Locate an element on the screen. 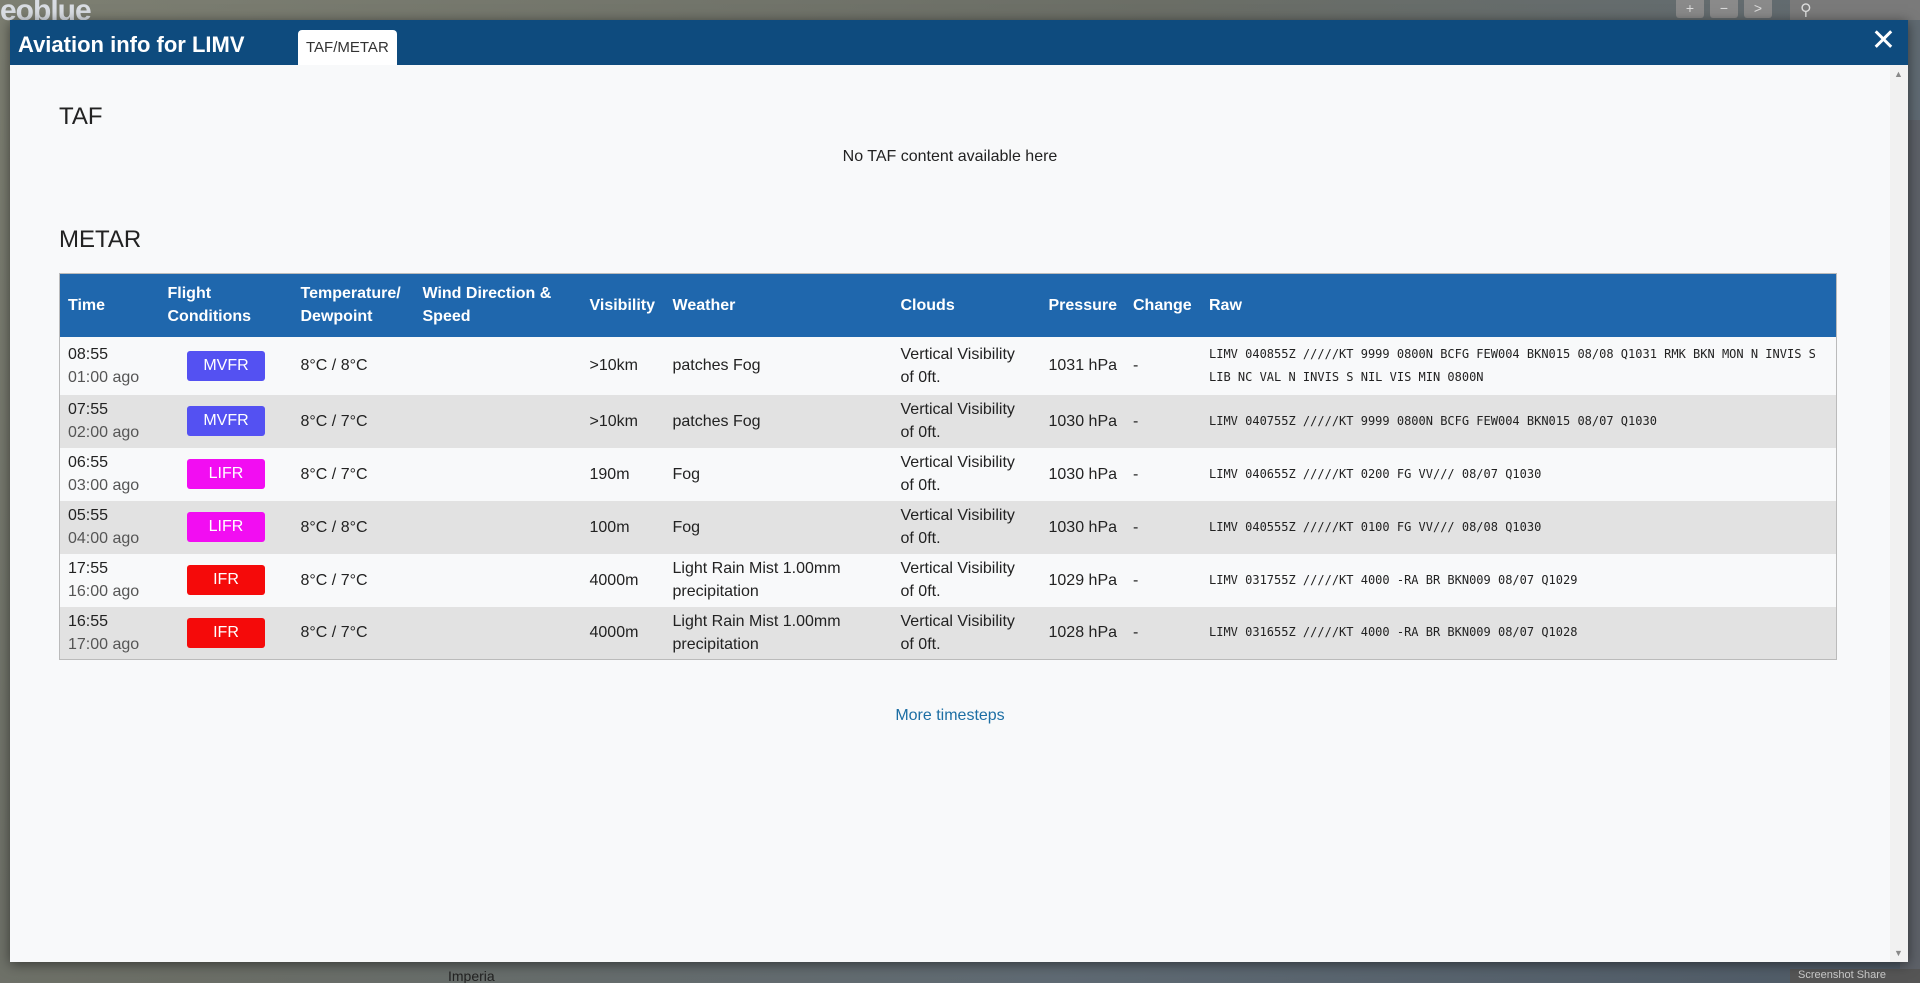 The width and height of the screenshot is (1920, 983). cell-time: 05:55 04:00 ago is located at coordinates (110, 527).